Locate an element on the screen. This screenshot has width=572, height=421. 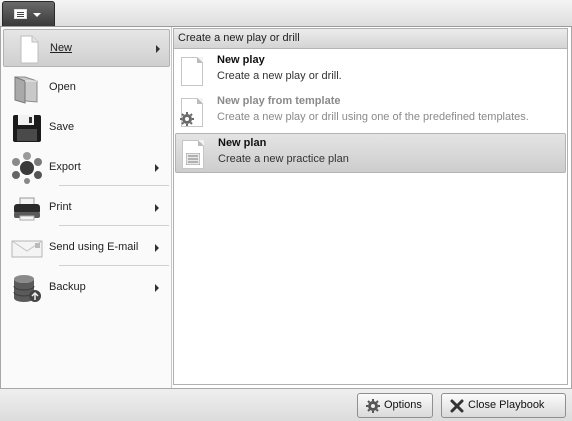
option-new-play: New play Create a new play or drill. is located at coordinates (370, 71).